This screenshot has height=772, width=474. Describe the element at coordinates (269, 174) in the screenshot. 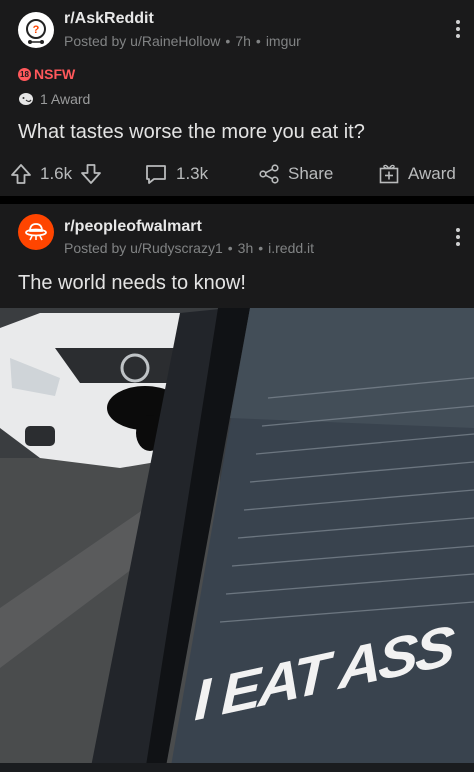

I see `share-icon` at that location.